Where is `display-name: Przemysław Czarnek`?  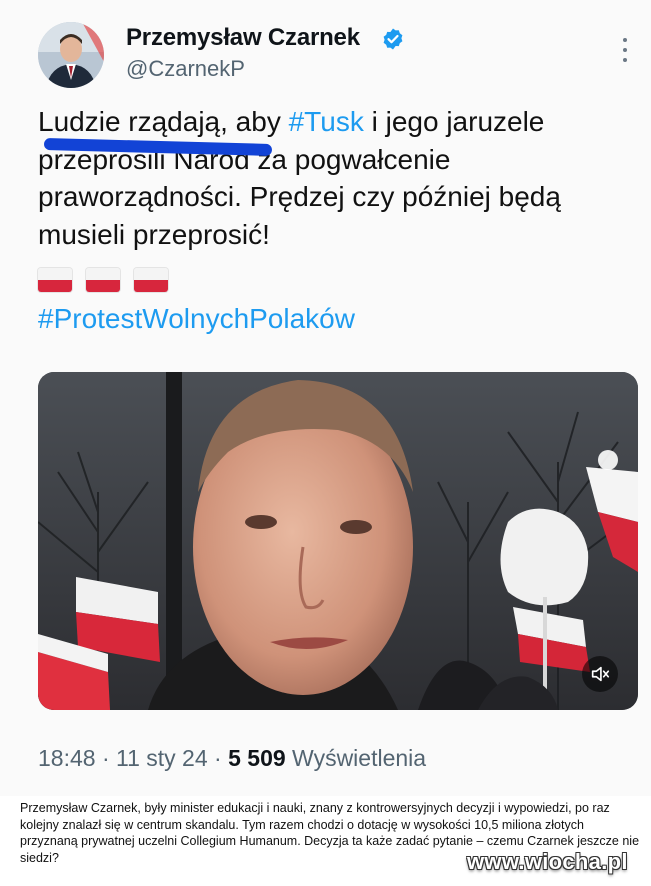 display-name: Przemysław Czarnek is located at coordinates (243, 38).